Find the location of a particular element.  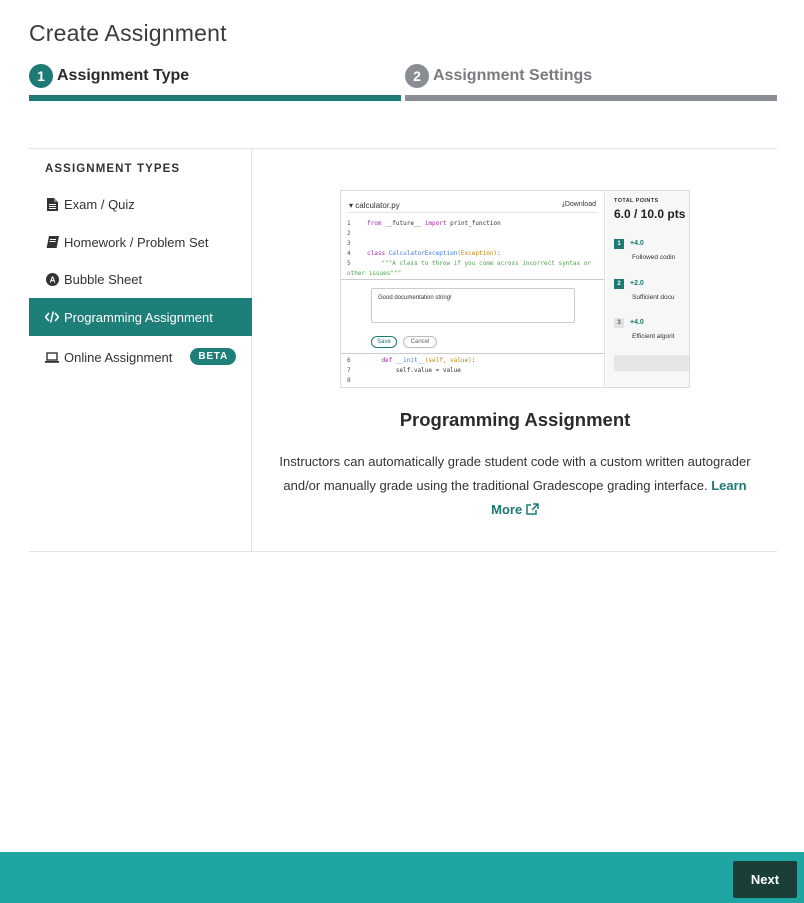

preview-comment-text: Good documentation string! is located at coordinates (473, 305).